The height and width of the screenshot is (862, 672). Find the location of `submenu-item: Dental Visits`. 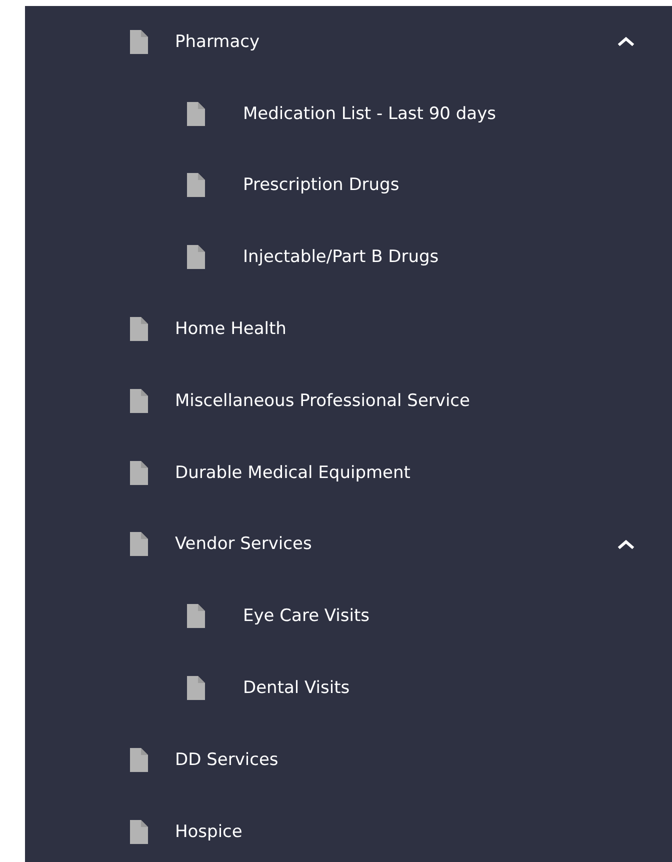

submenu-item: Dental Visits is located at coordinates (348, 688).